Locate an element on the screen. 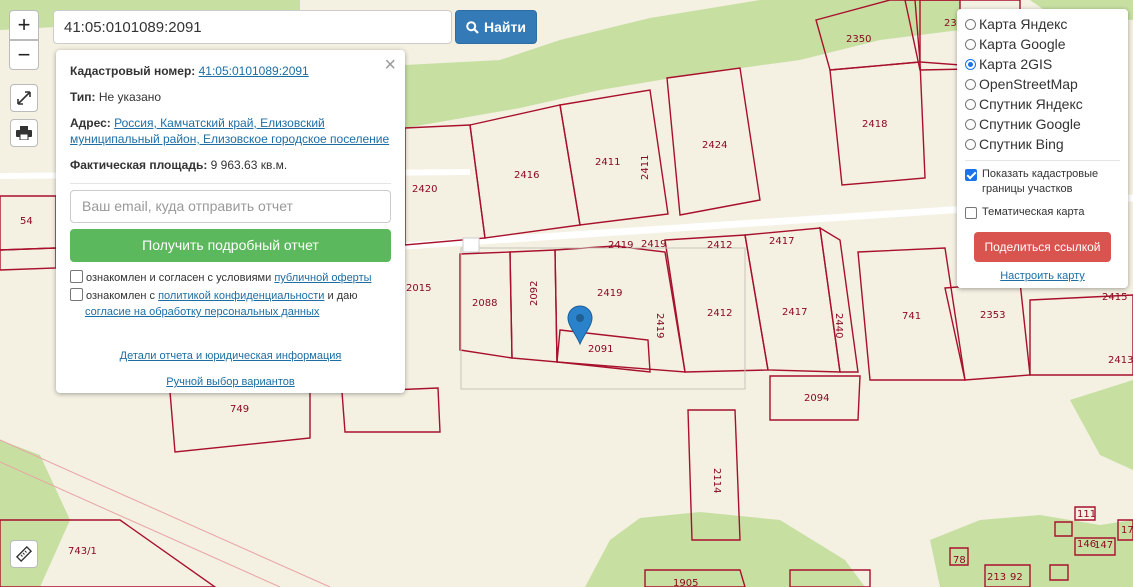  parcel-number-label: 2350 is located at coordinates (858, 39).